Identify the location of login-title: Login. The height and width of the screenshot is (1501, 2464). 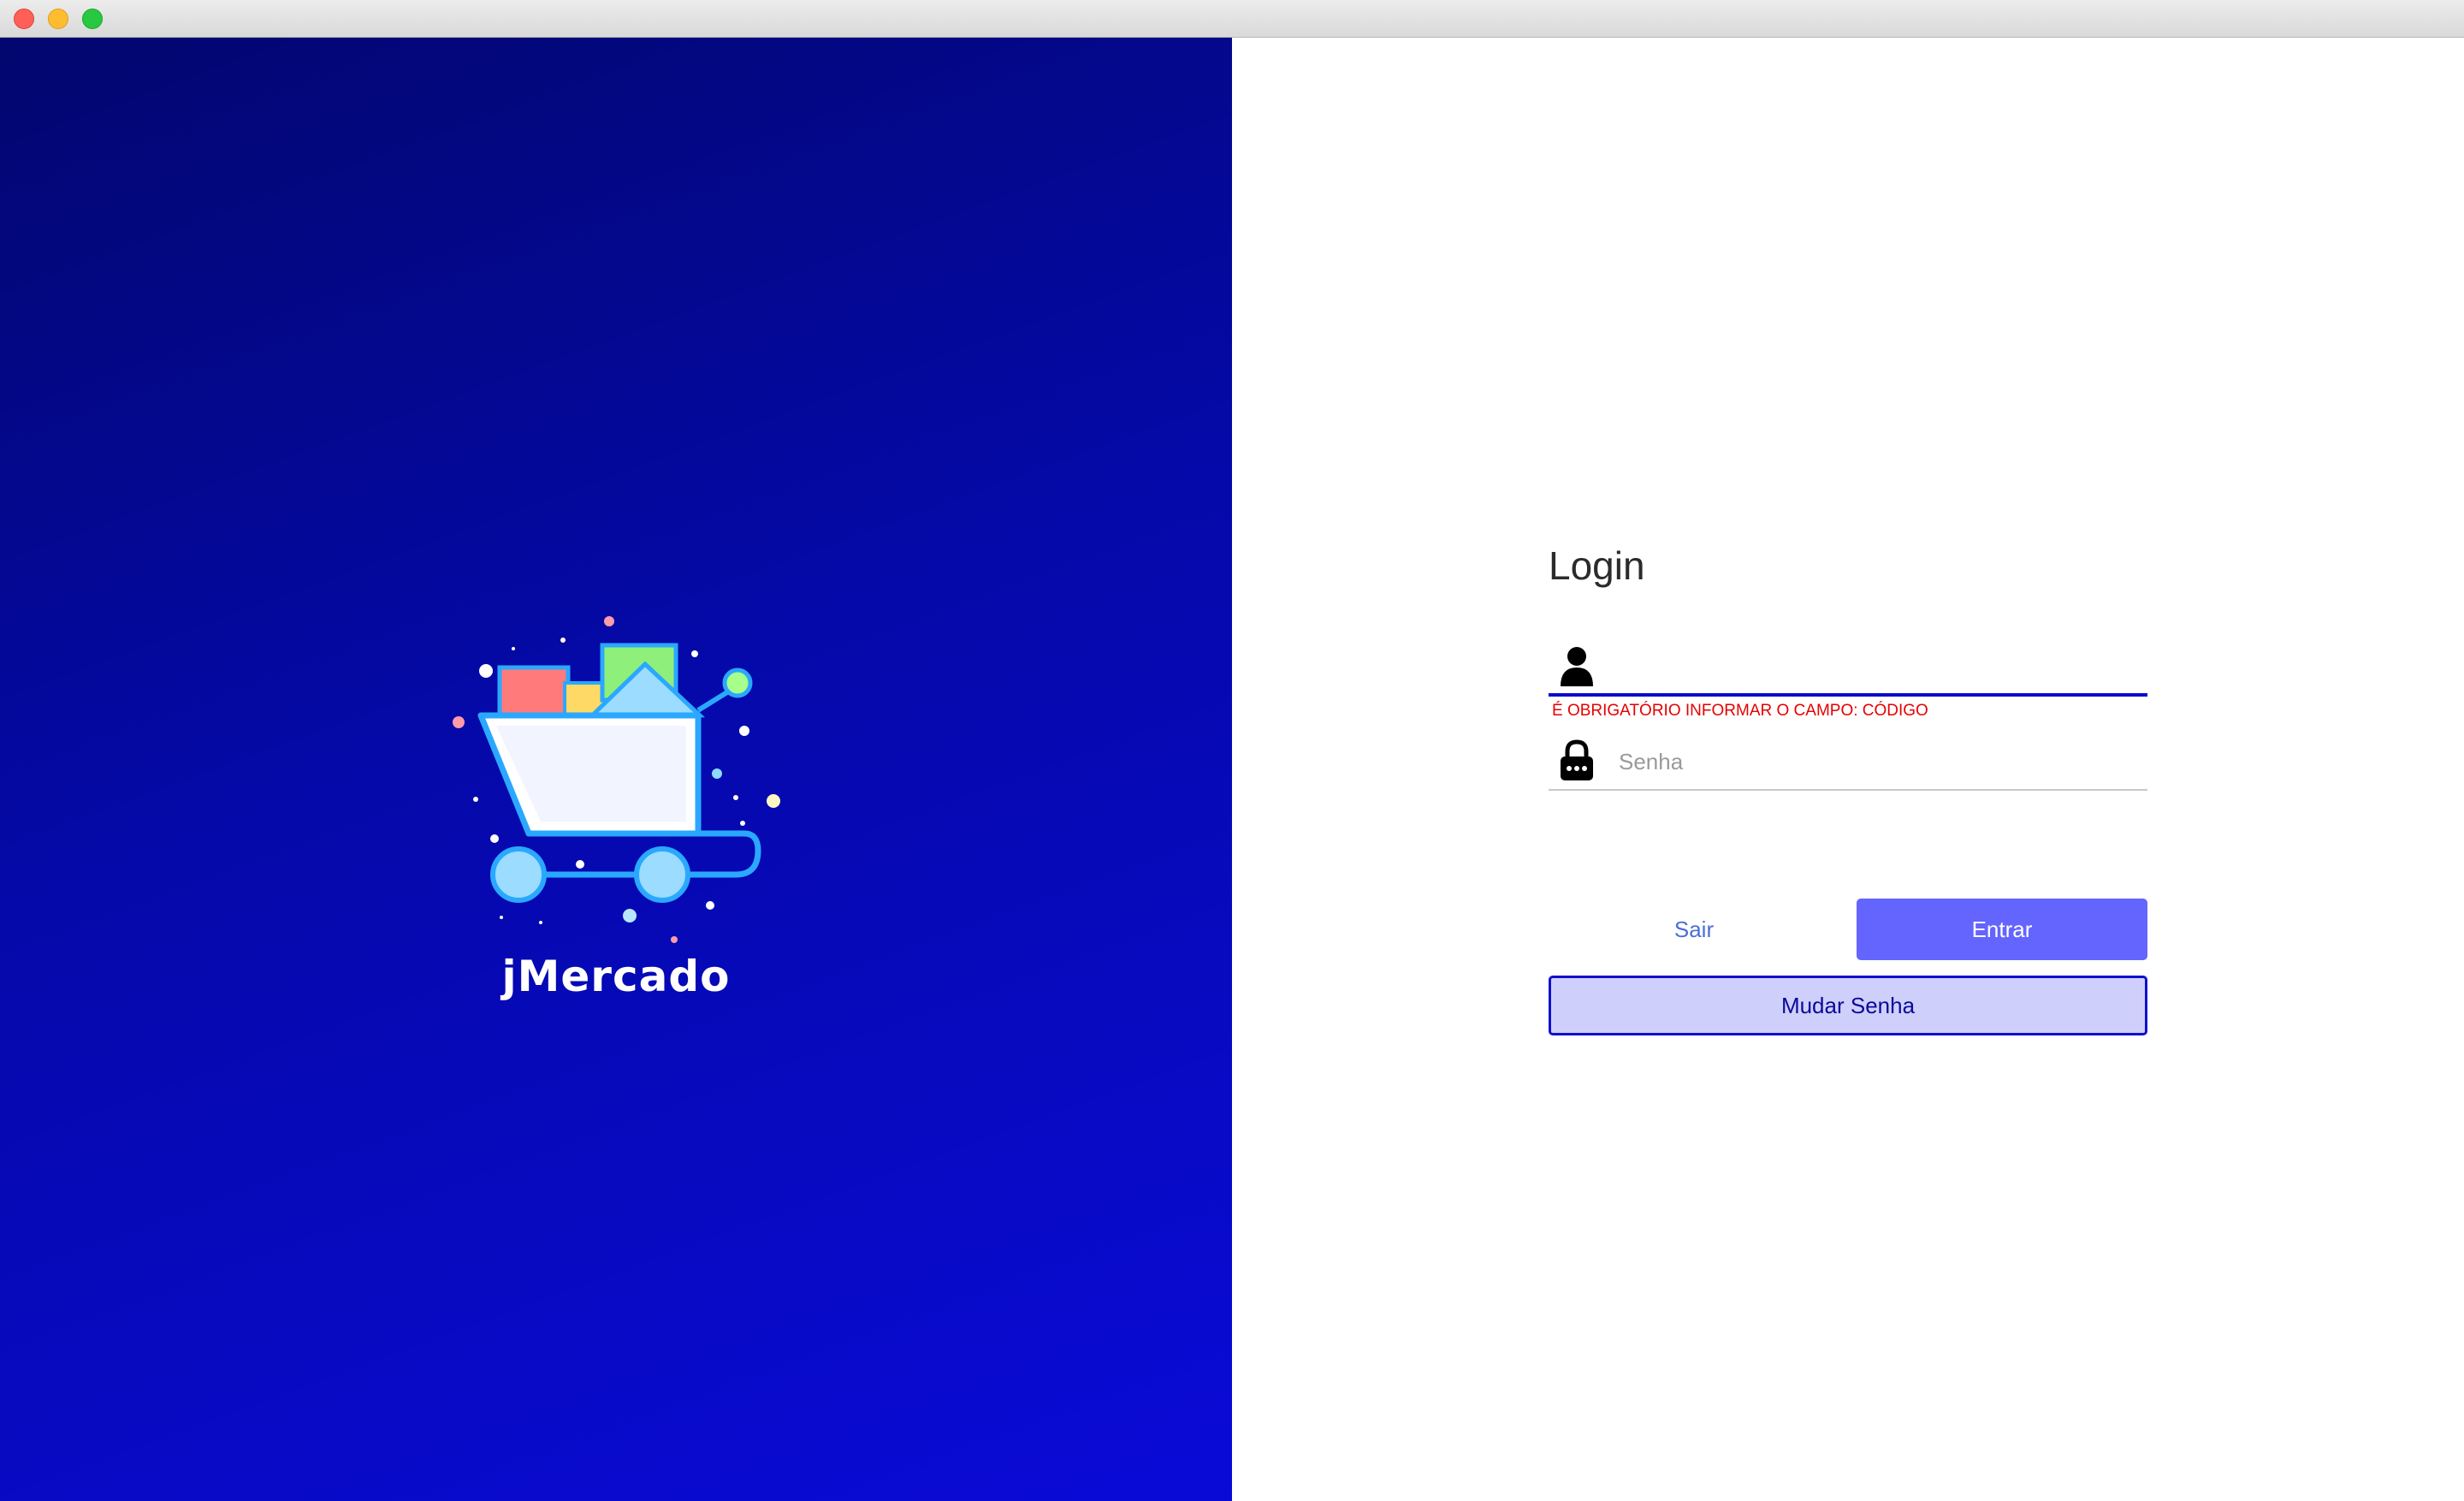
(1597, 565).